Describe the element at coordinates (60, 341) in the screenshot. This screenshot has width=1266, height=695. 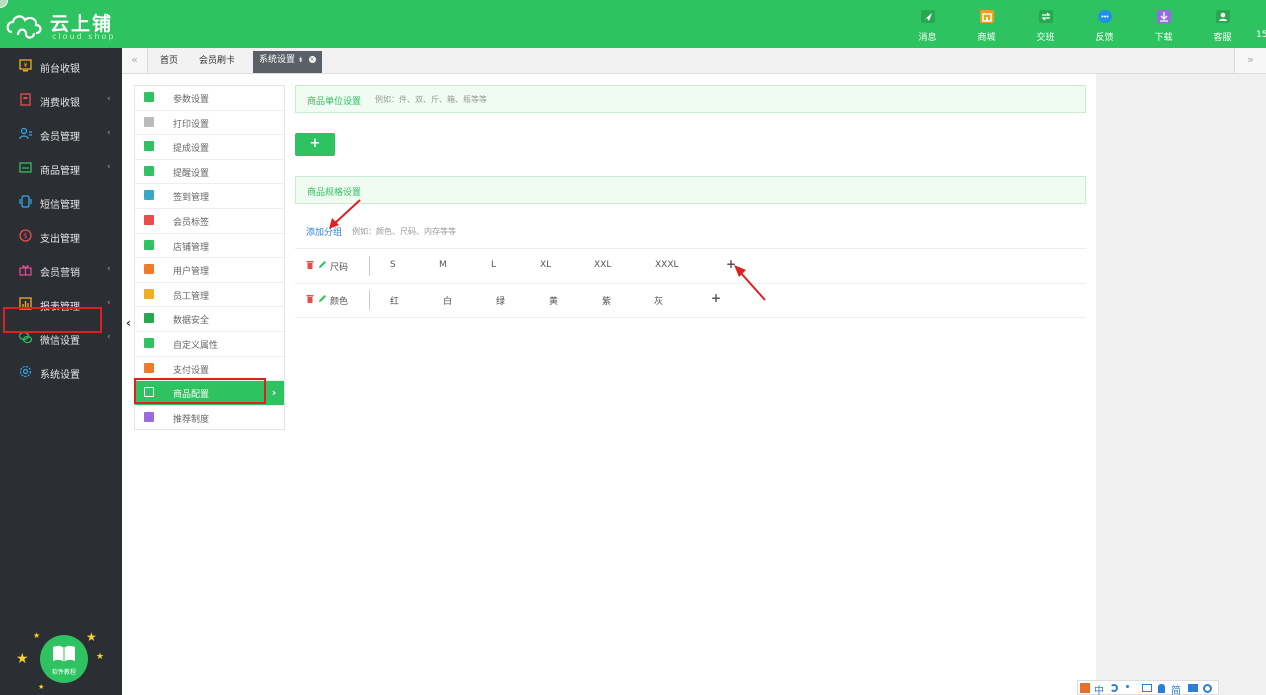
I see `sidebar-item-label: 微信设置` at that location.